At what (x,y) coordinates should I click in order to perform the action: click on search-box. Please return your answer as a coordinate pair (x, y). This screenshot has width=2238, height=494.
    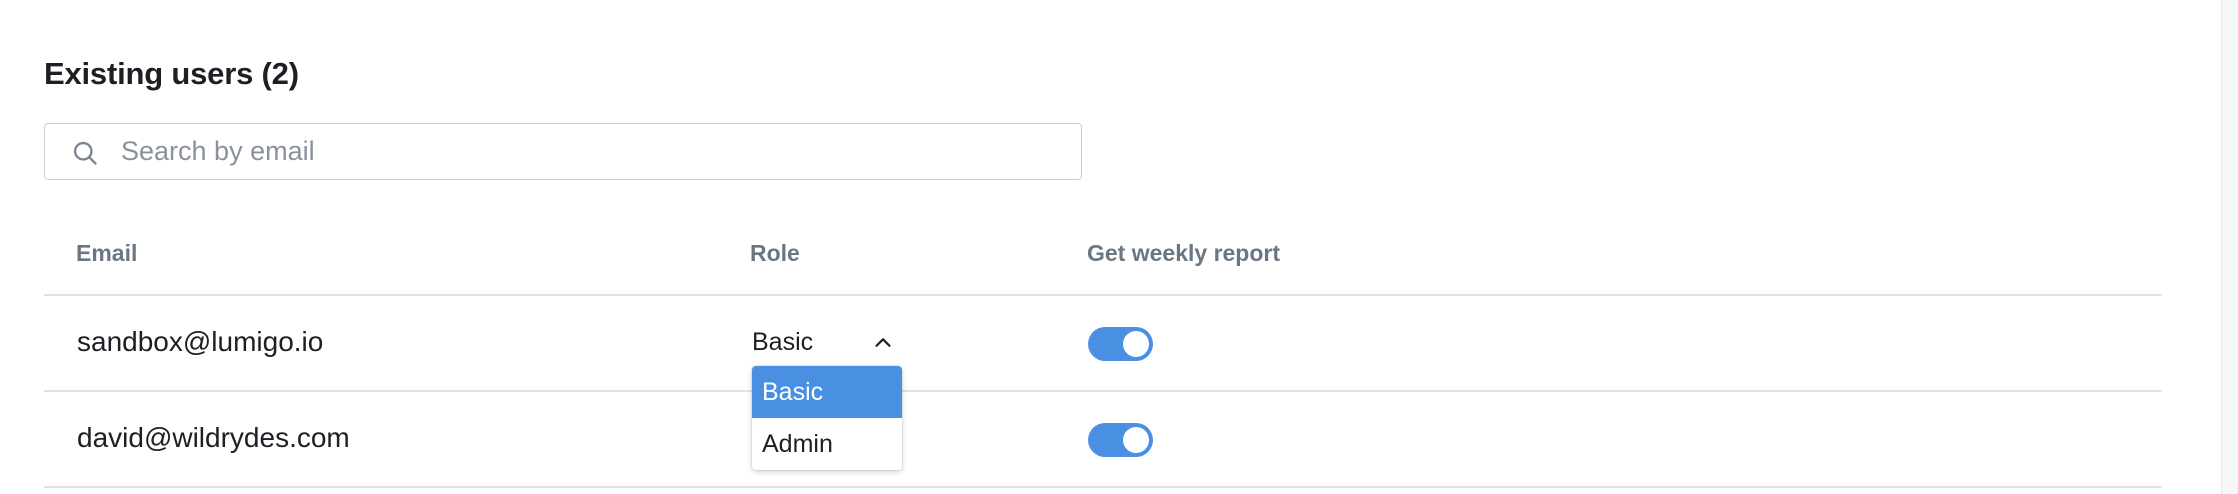
    Looking at the image, I should click on (563, 151).